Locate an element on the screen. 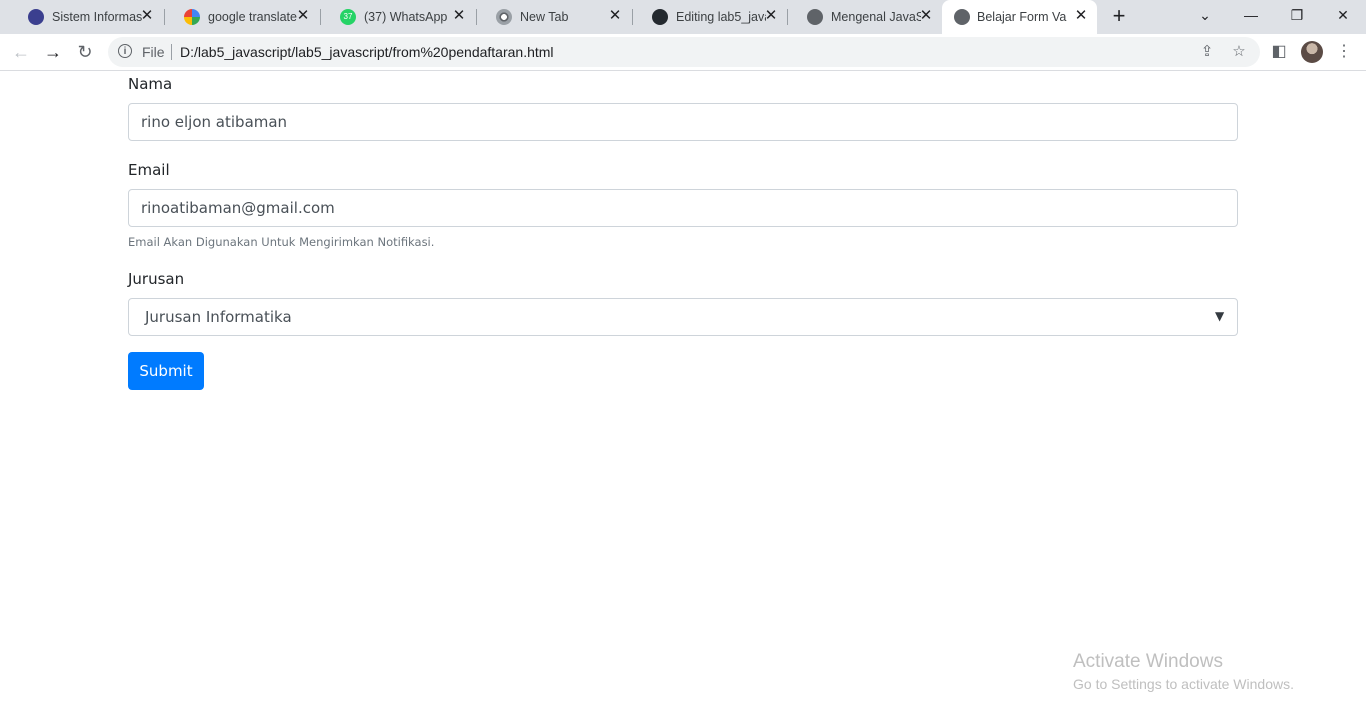 The height and width of the screenshot is (728, 1366). submit-button: Submit is located at coordinates (166, 371).